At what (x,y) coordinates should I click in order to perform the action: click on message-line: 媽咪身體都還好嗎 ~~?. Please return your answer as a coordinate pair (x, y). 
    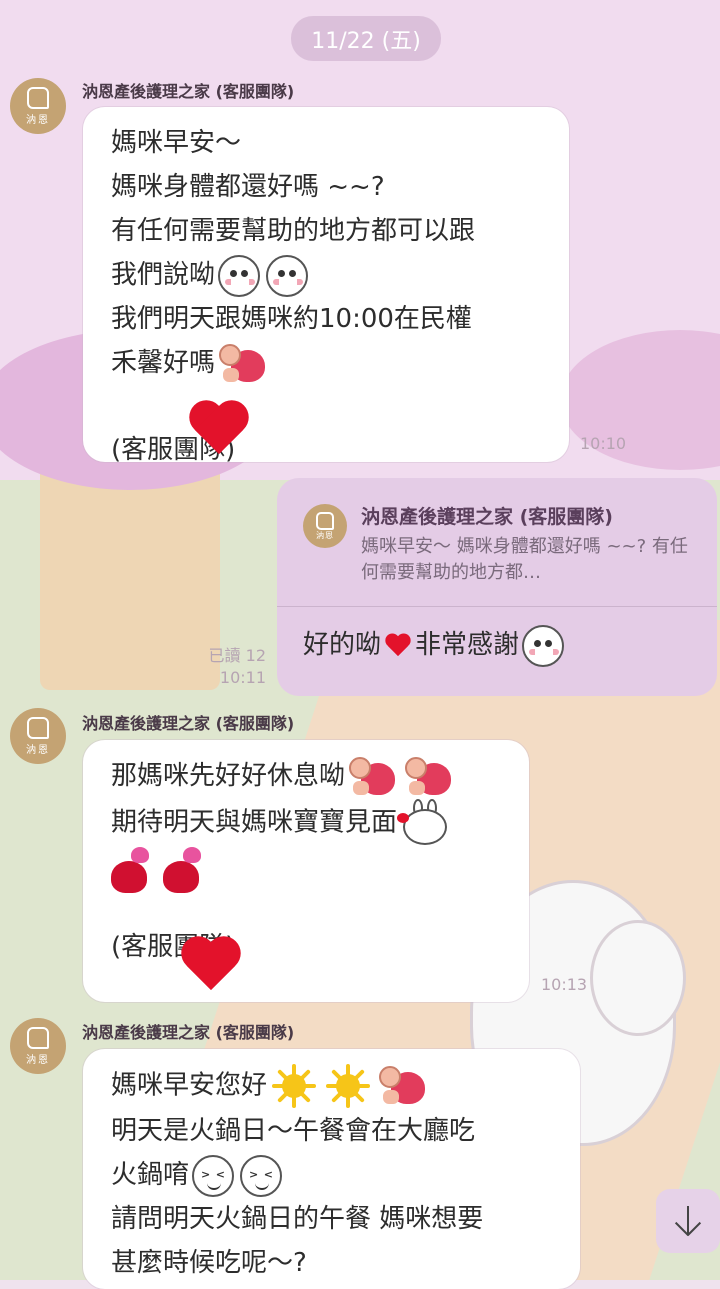
    Looking at the image, I should click on (248, 187).